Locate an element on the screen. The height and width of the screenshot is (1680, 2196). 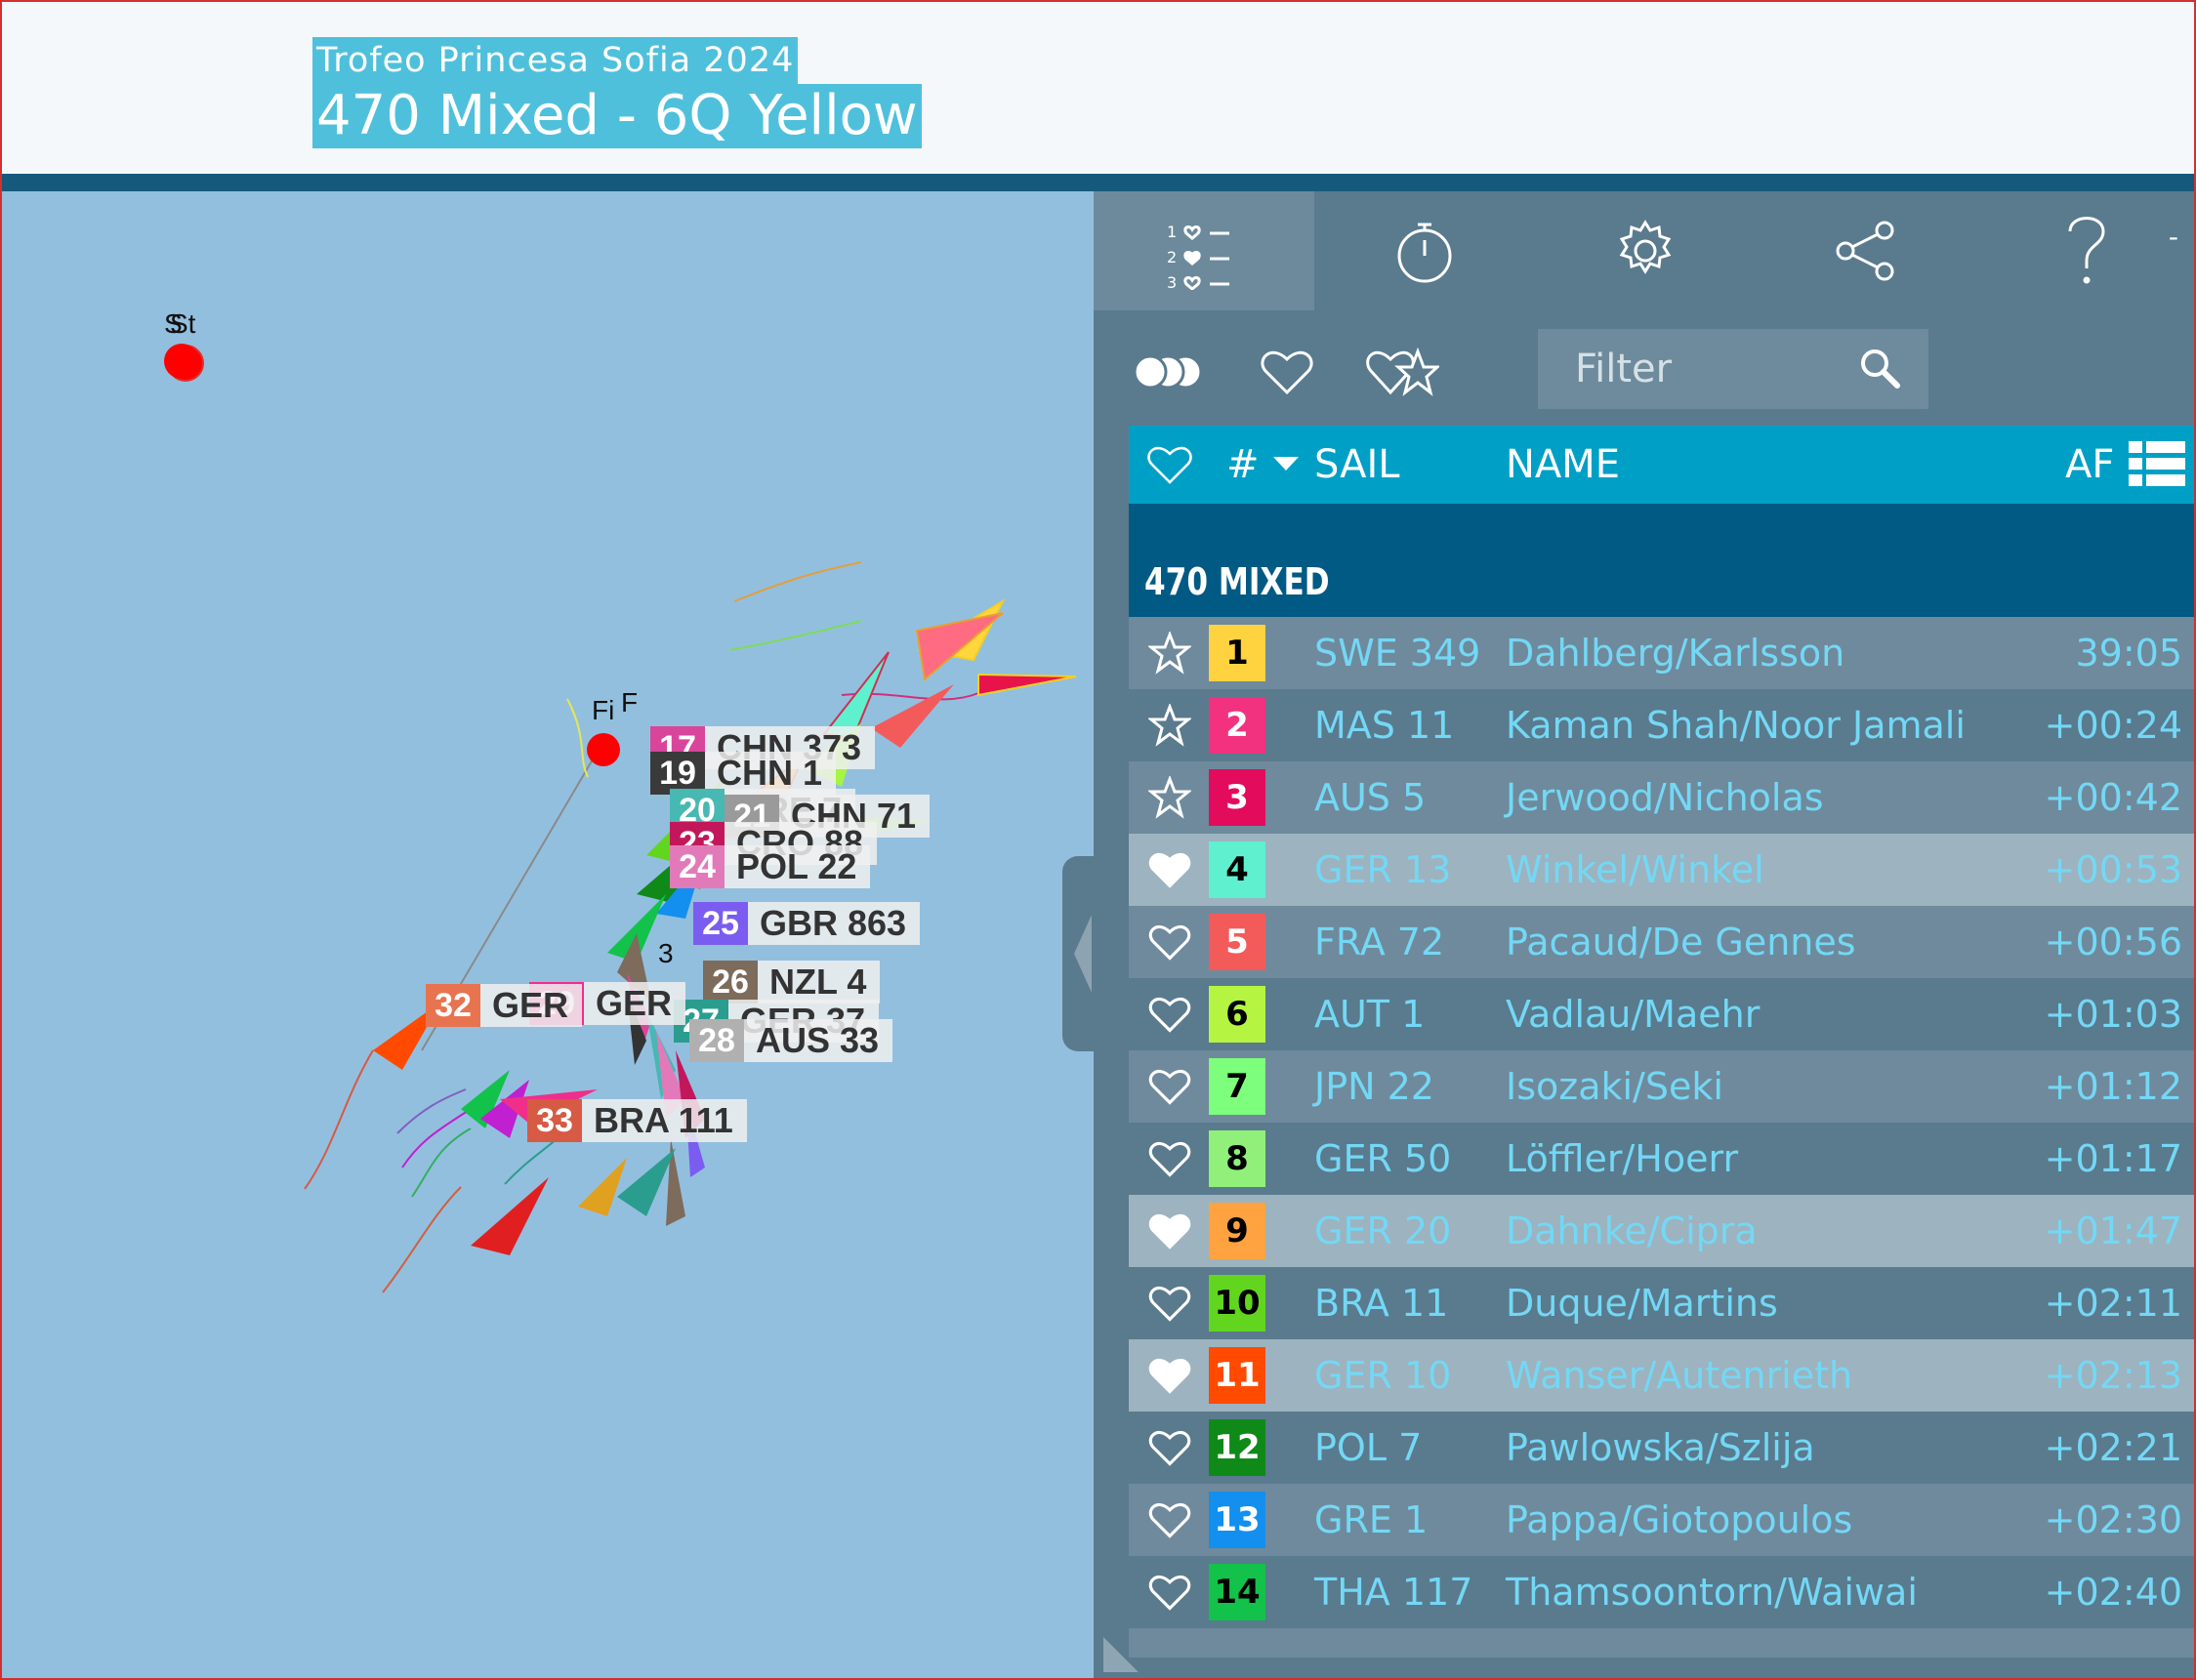
boat-label: 24 POL 22 is located at coordinates (770, 866).